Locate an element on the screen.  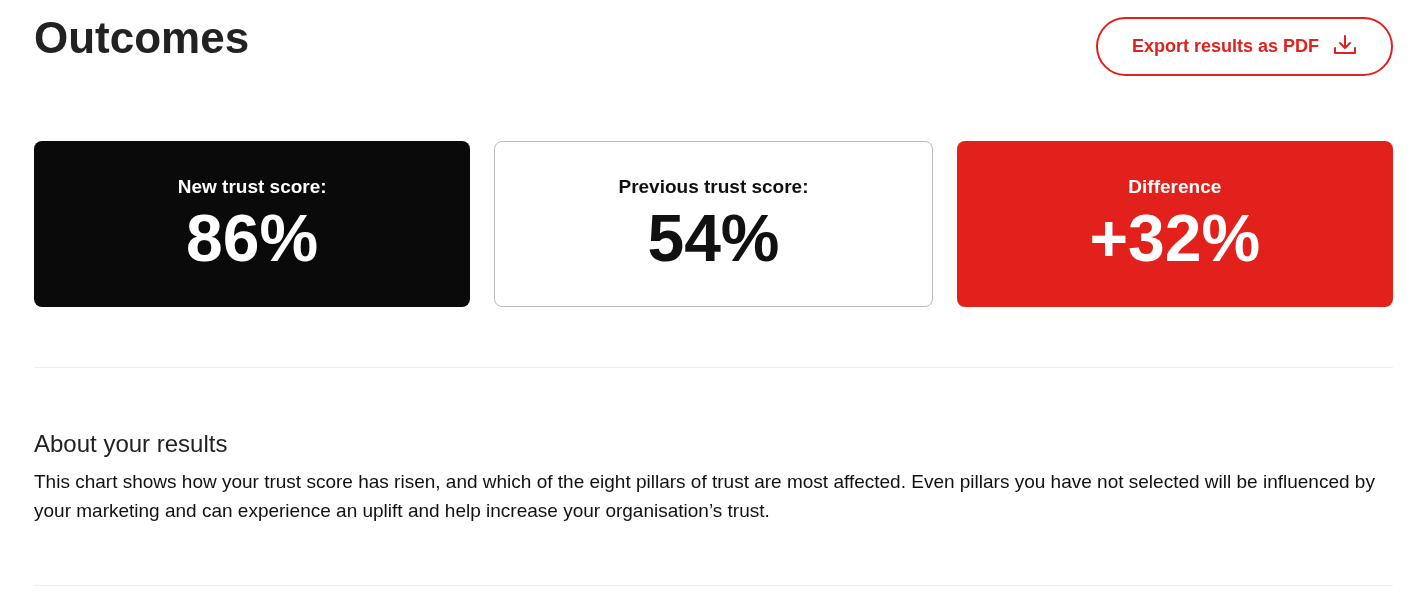
export-pdf-button: Export results as PDF is located at coordinates (1244, 46).